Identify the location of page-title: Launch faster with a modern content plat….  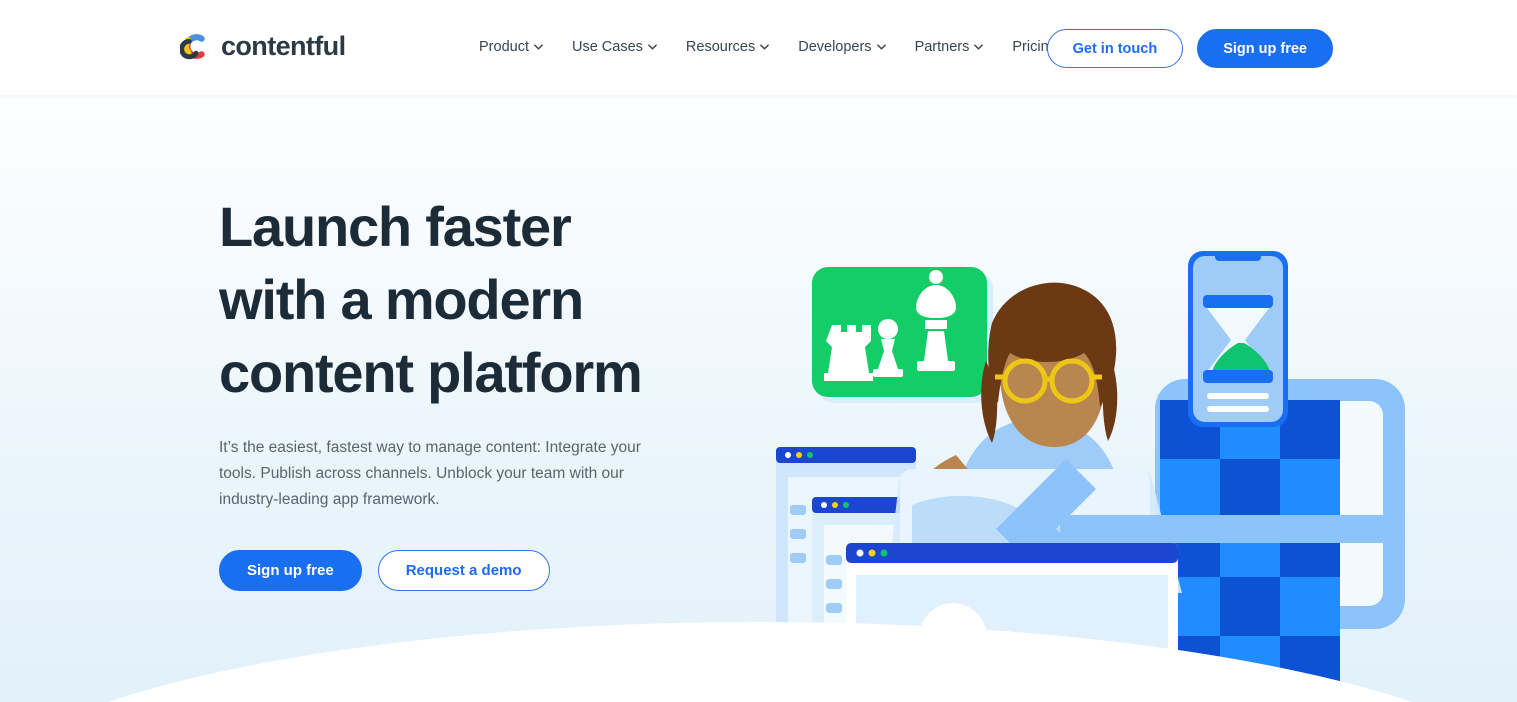
(454, 299).